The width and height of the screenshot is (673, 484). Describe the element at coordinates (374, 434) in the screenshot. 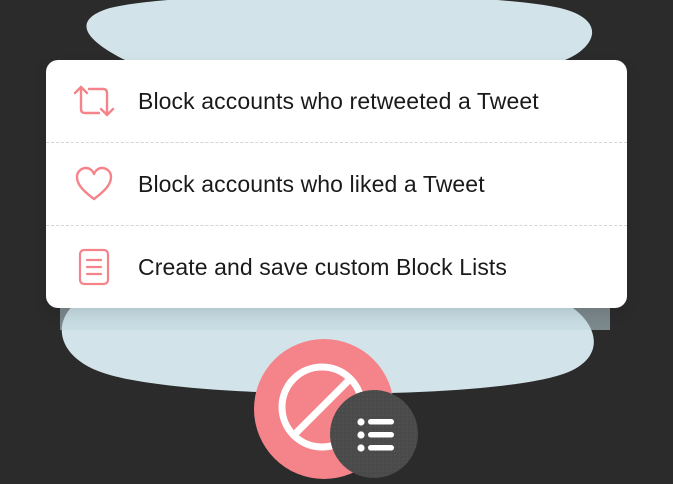

I see `list-icon` at that location.